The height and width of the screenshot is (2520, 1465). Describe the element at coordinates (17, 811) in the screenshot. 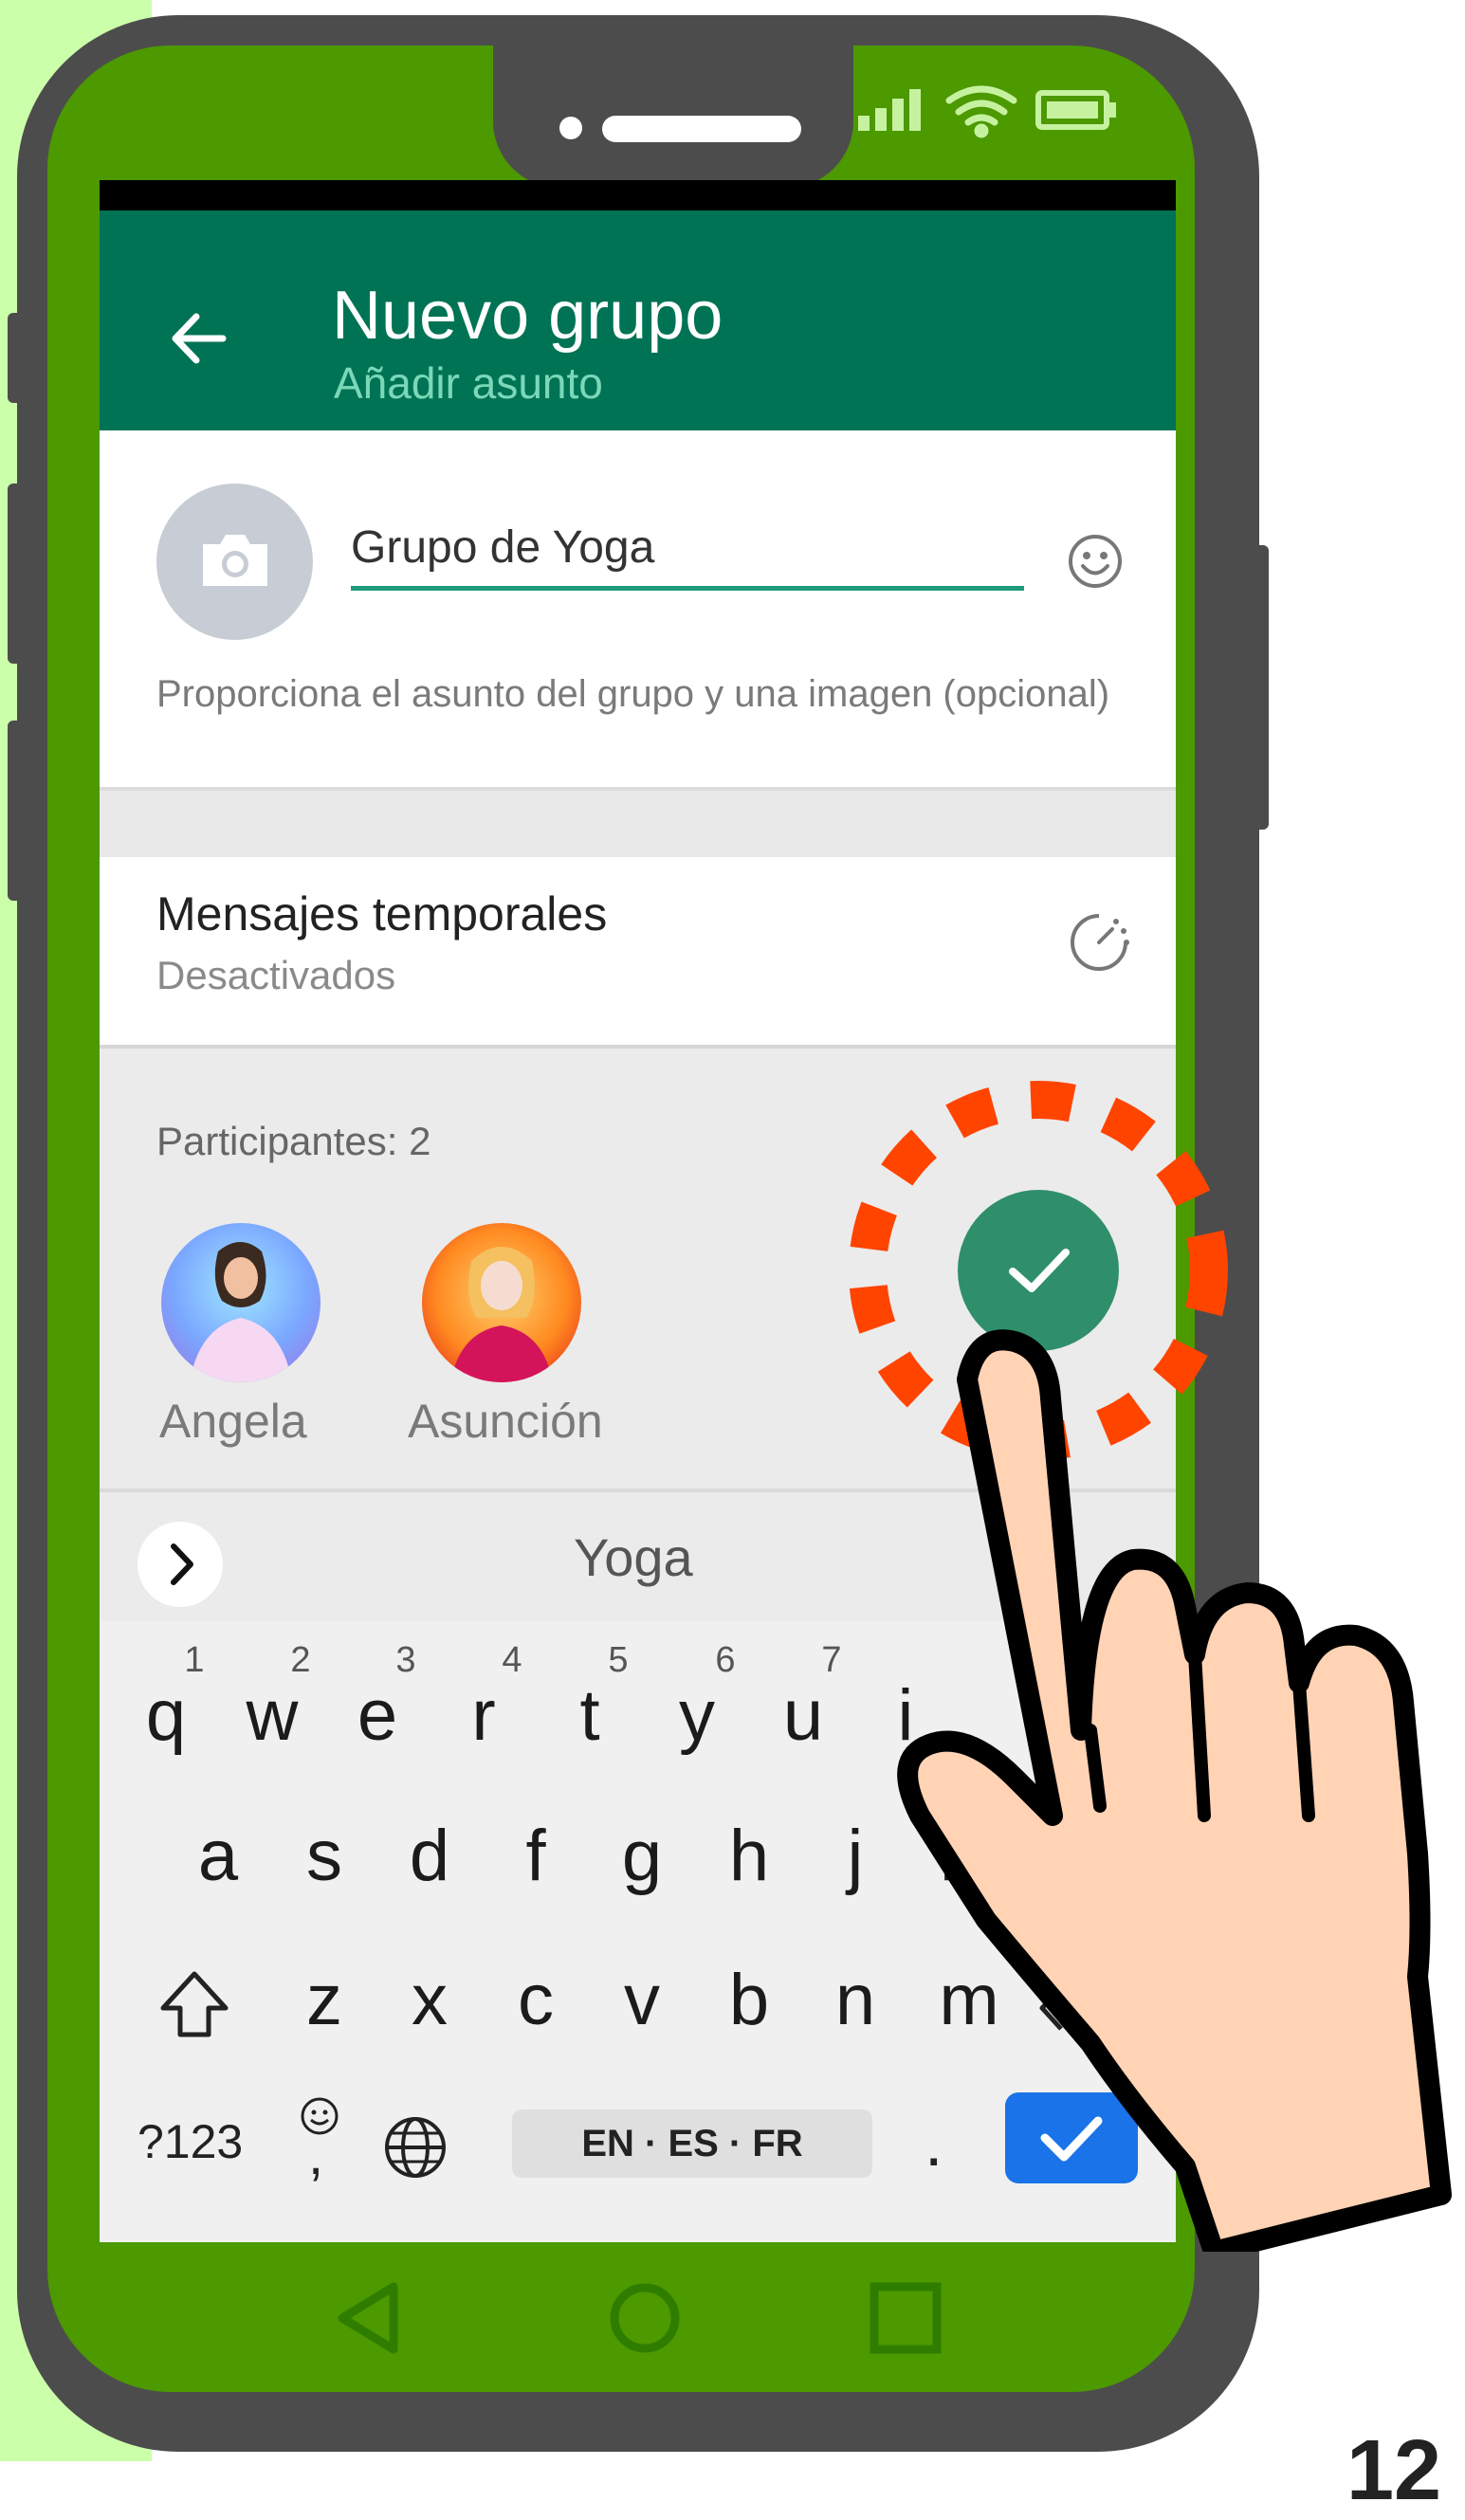

I see `phone-volume-down-button` at that location.